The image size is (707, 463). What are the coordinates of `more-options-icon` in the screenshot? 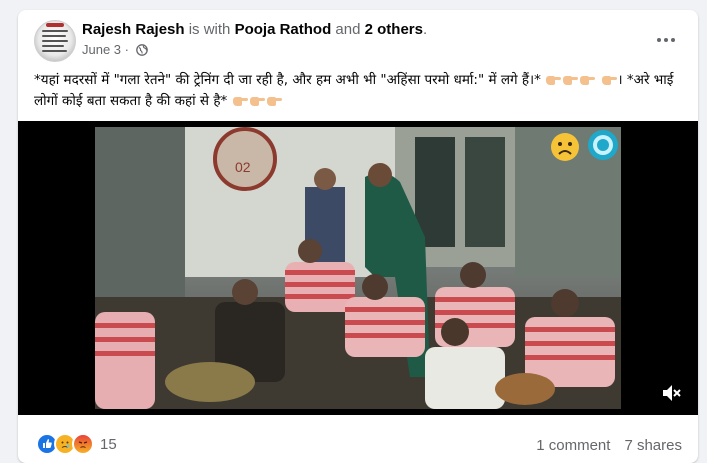 It's located at (666, 40).